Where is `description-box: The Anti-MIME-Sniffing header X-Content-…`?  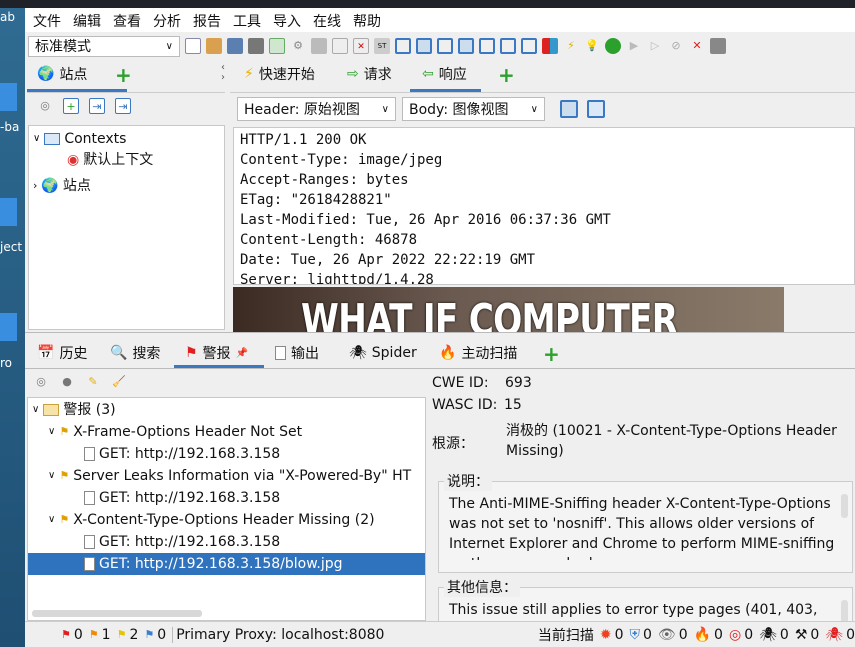 description-box: The Anti-MIME-Sniffing header X-Content-… is located at coordinates (645, 527).